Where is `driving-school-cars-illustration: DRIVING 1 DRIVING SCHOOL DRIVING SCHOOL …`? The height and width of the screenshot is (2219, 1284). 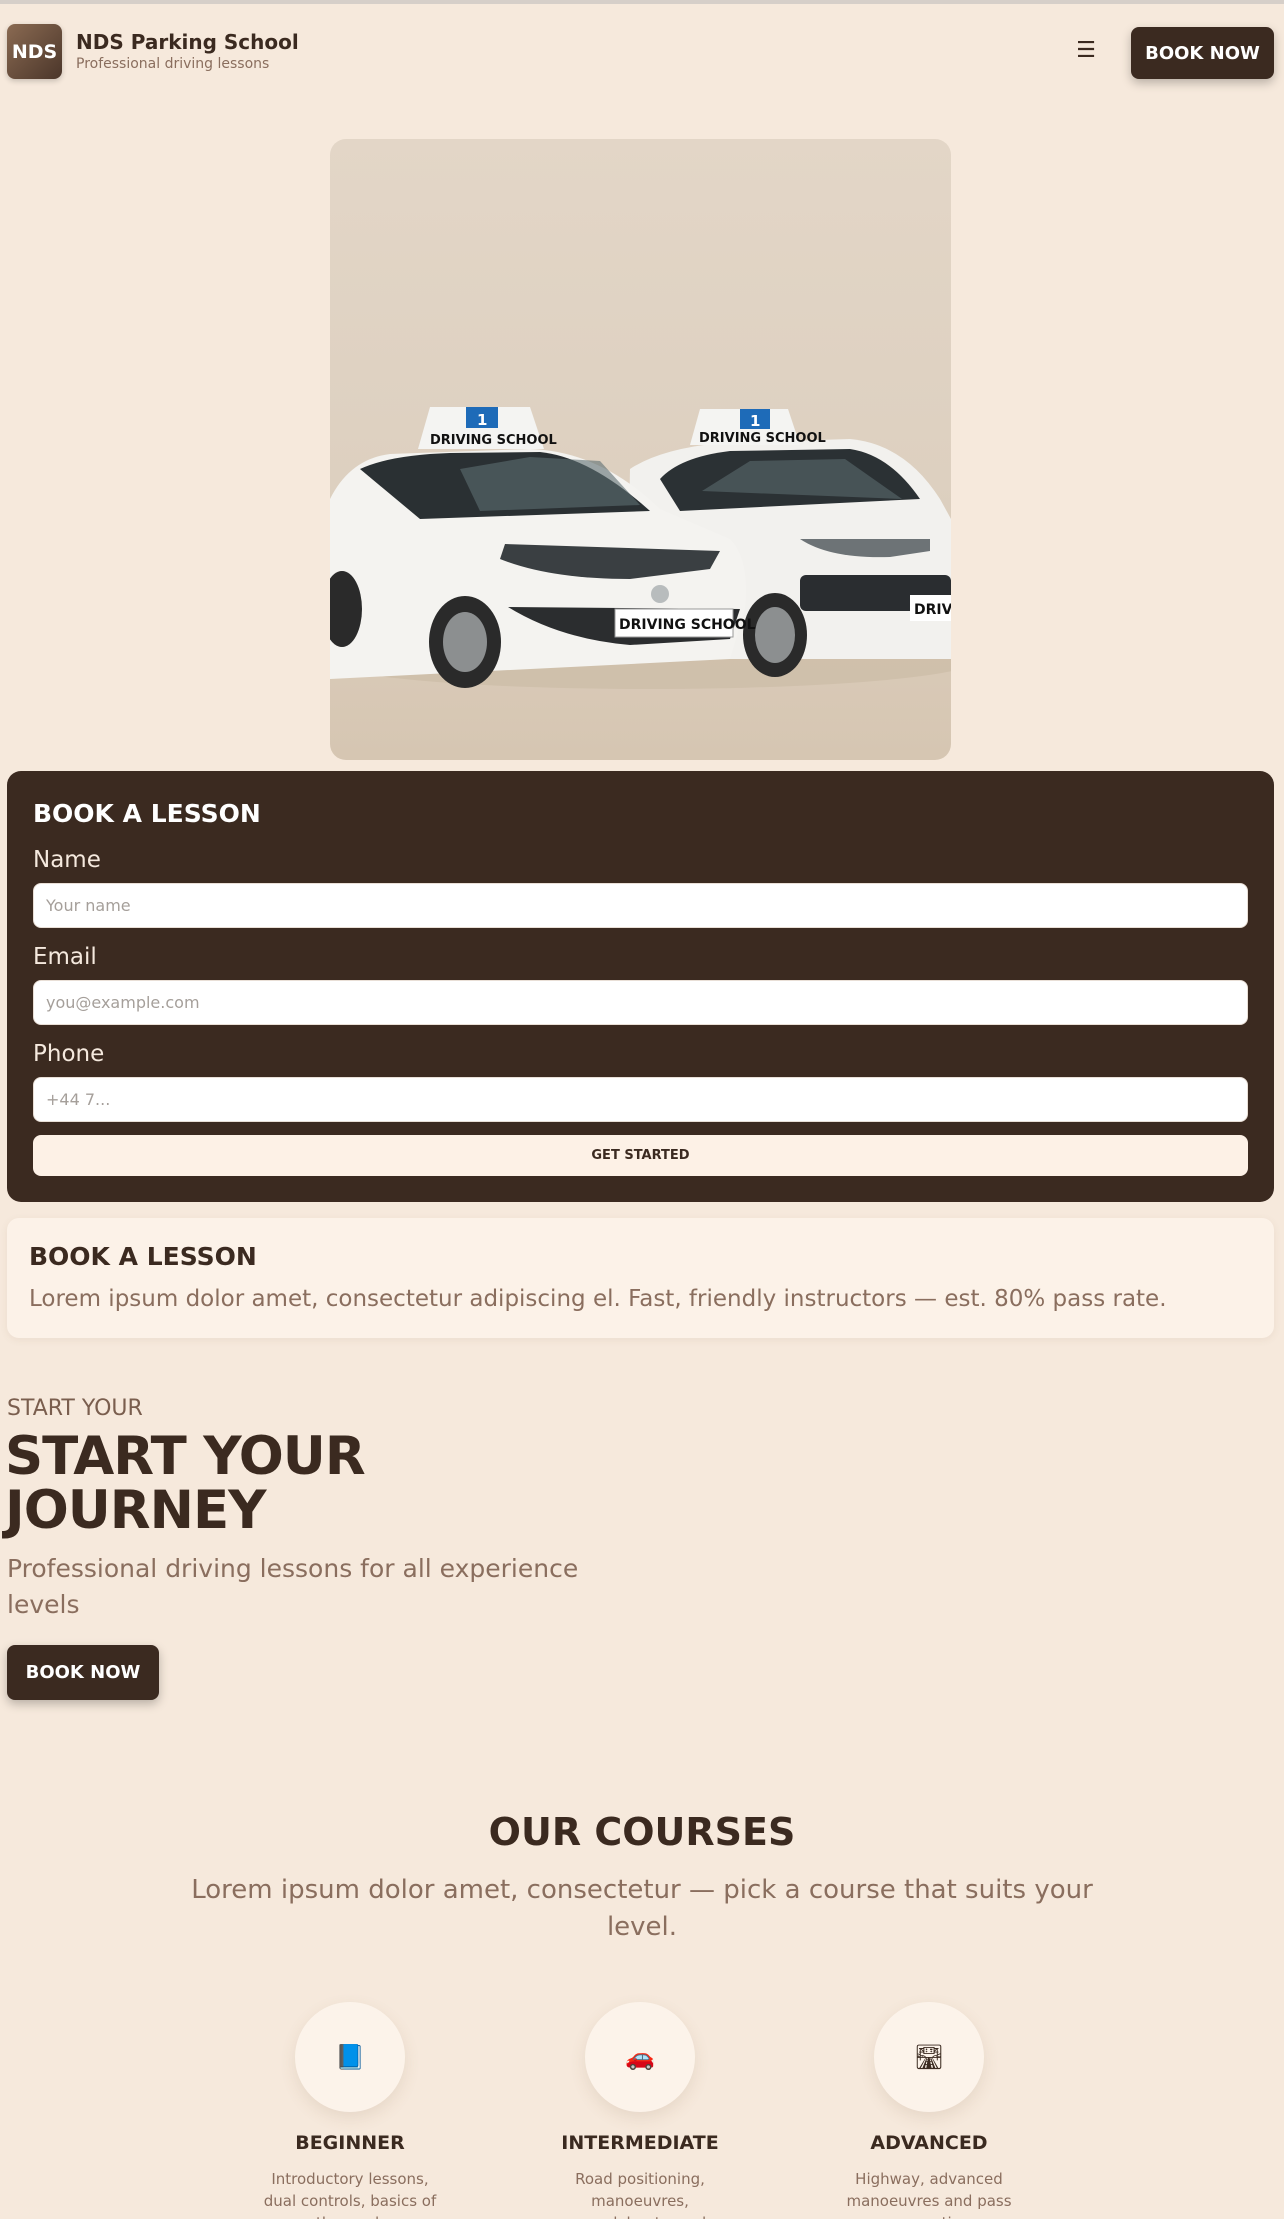
driving-school-cars-illustration: DRIVING 1 DRIVING SCHOOL DRIVING SCHOOL … is located at coordinates (640, 548).